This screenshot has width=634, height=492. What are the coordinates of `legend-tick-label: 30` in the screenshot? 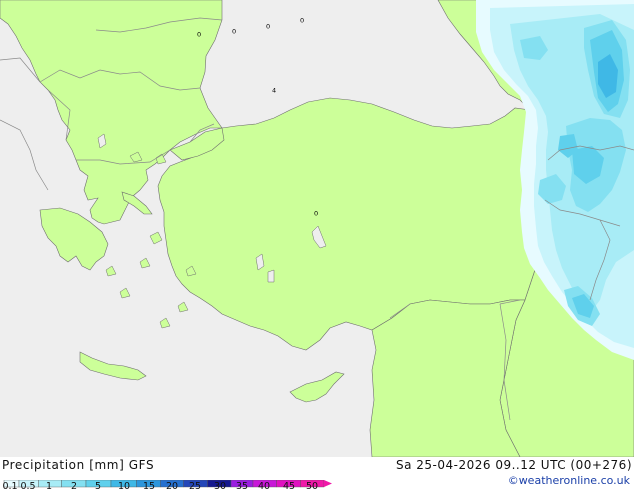 It's located at (220, 486).